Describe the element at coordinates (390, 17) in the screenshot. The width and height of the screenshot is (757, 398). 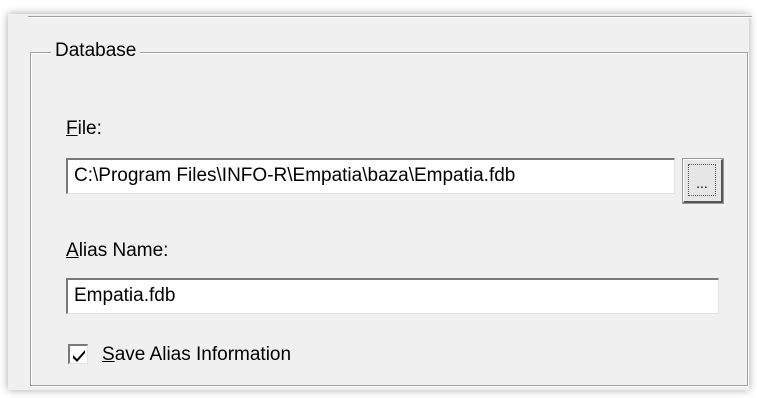
I see `top-separator` at that location.